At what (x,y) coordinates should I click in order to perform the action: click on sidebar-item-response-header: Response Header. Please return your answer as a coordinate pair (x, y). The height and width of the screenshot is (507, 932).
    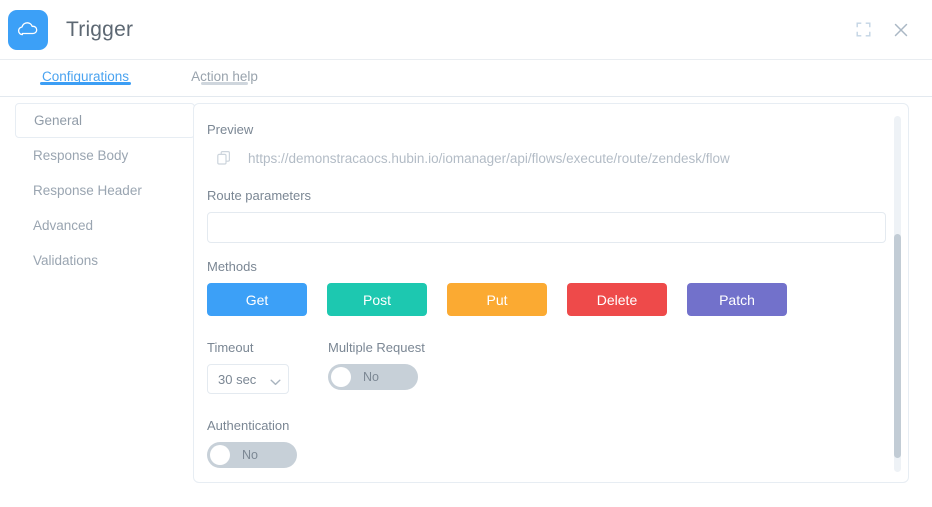
    Looking at the image, I should click on (105, 190).